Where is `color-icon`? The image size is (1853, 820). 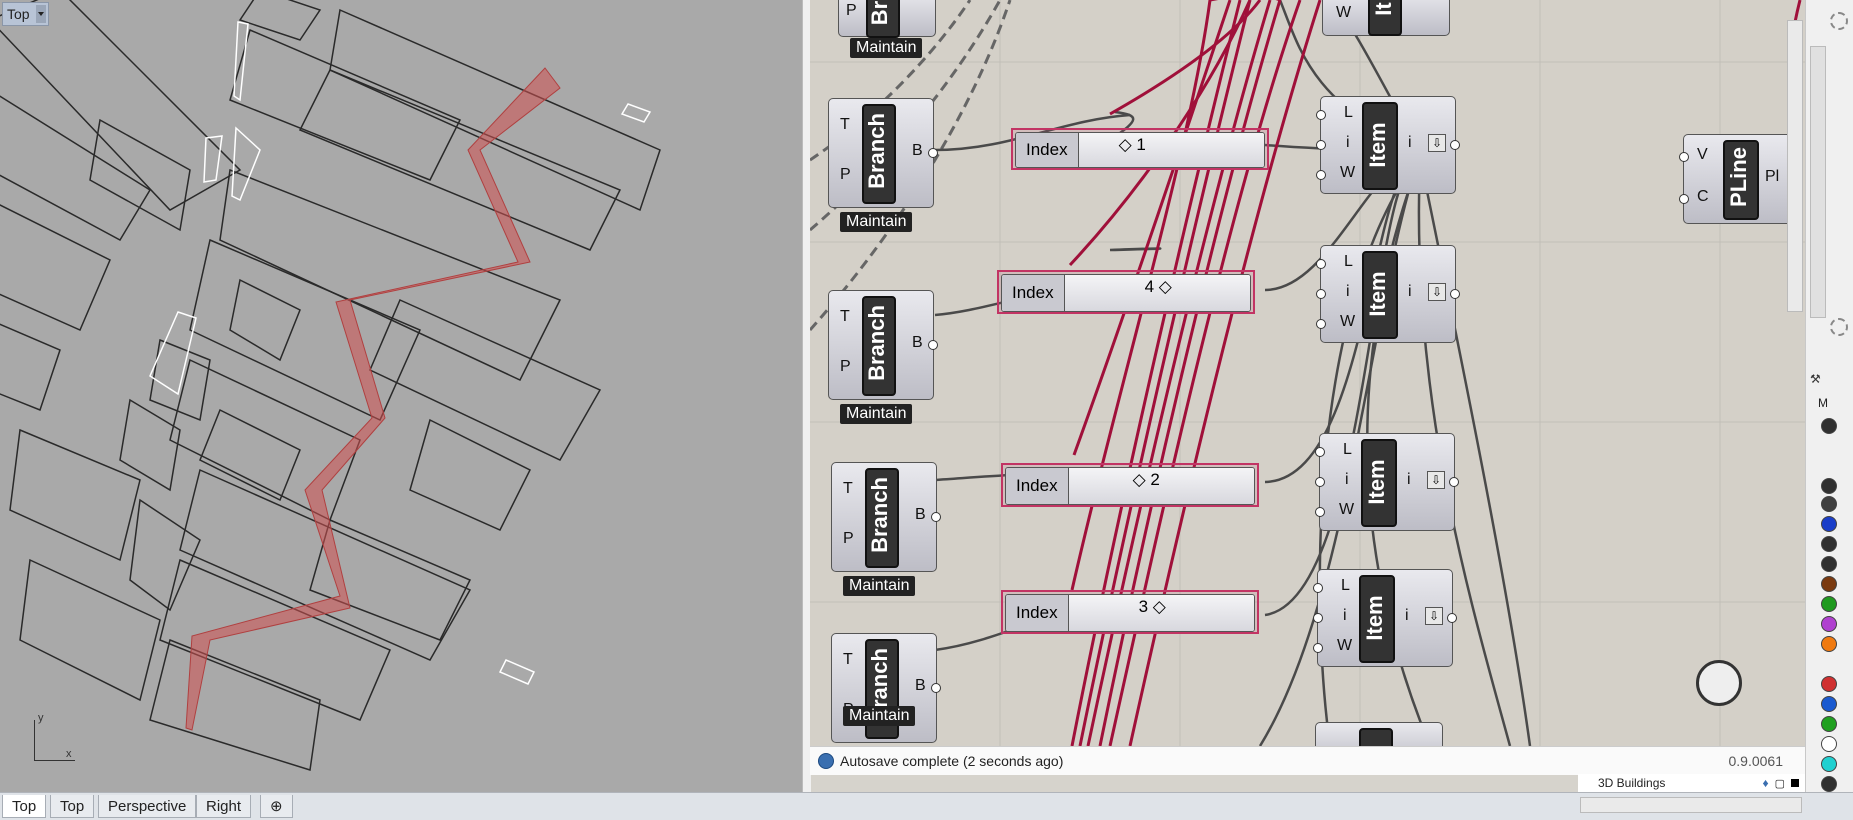 color-icon is located at coordinates (1795, 783).